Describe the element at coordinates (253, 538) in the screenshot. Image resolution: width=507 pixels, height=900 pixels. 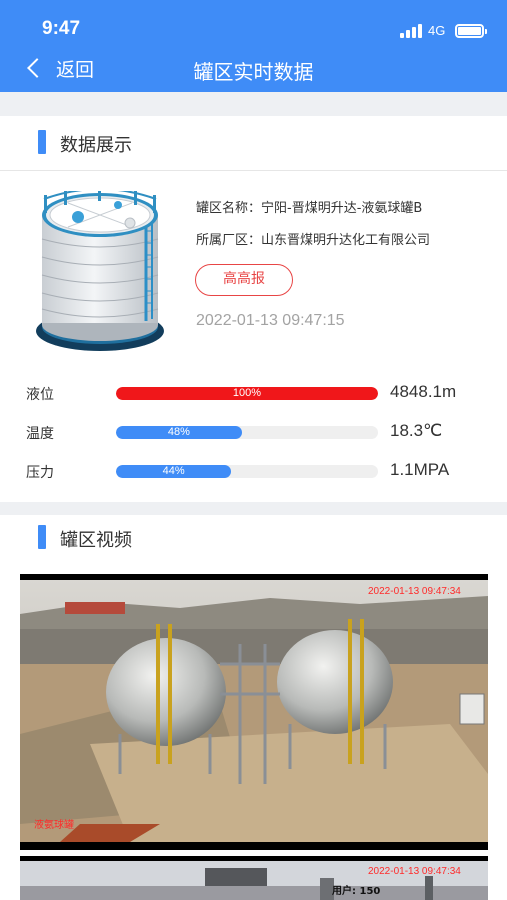
I see `video-section-header: 罐区视频` at that location.